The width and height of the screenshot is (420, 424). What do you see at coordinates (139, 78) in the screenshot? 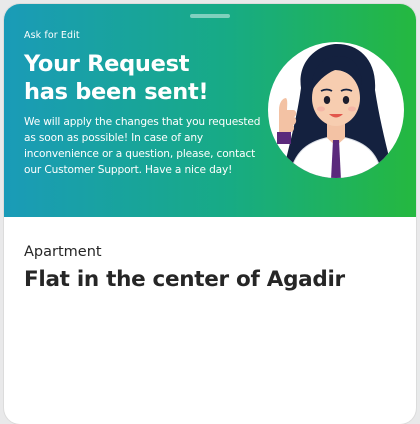
I see `banner-headline: Your Request has been sent!` at bounding box center [139, 78].